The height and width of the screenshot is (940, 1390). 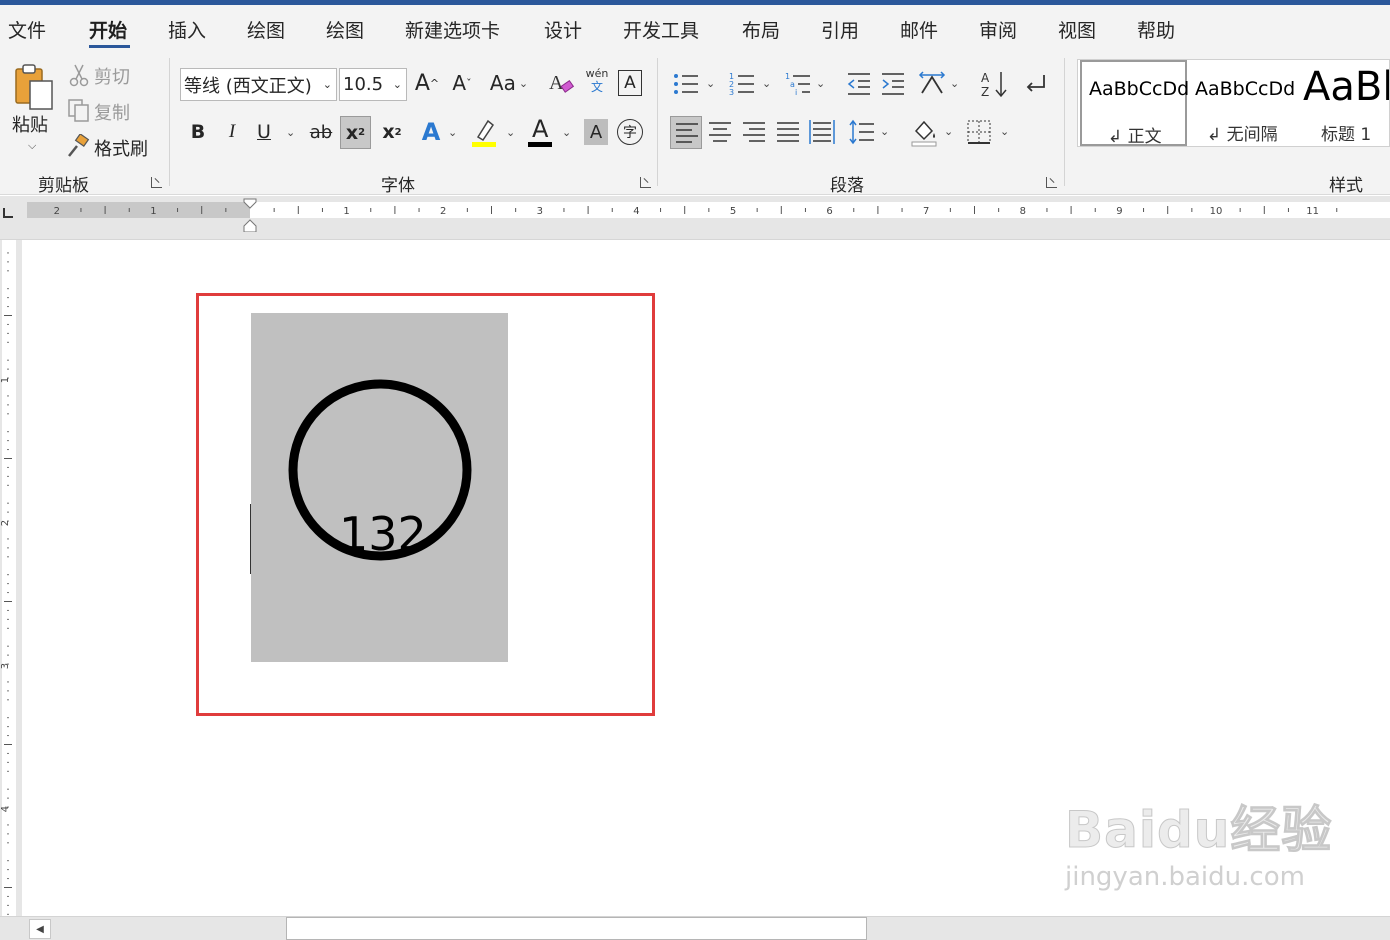 I want to click on tab-draw: 绘图, so click(x=266, y=29).